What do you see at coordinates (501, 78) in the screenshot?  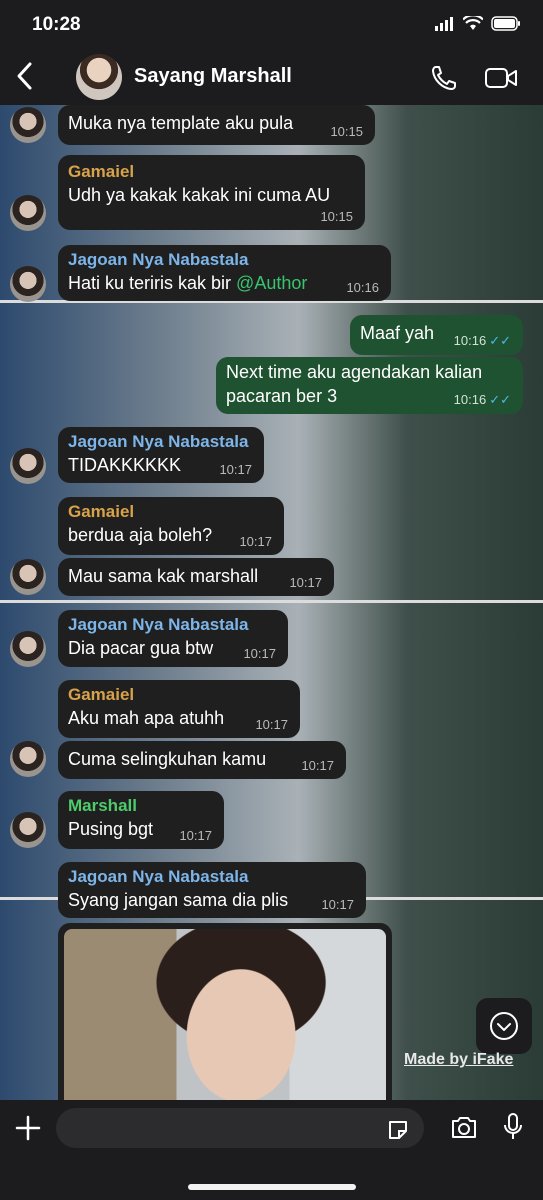 I see `video-icon` at bounding box center [501, 78].